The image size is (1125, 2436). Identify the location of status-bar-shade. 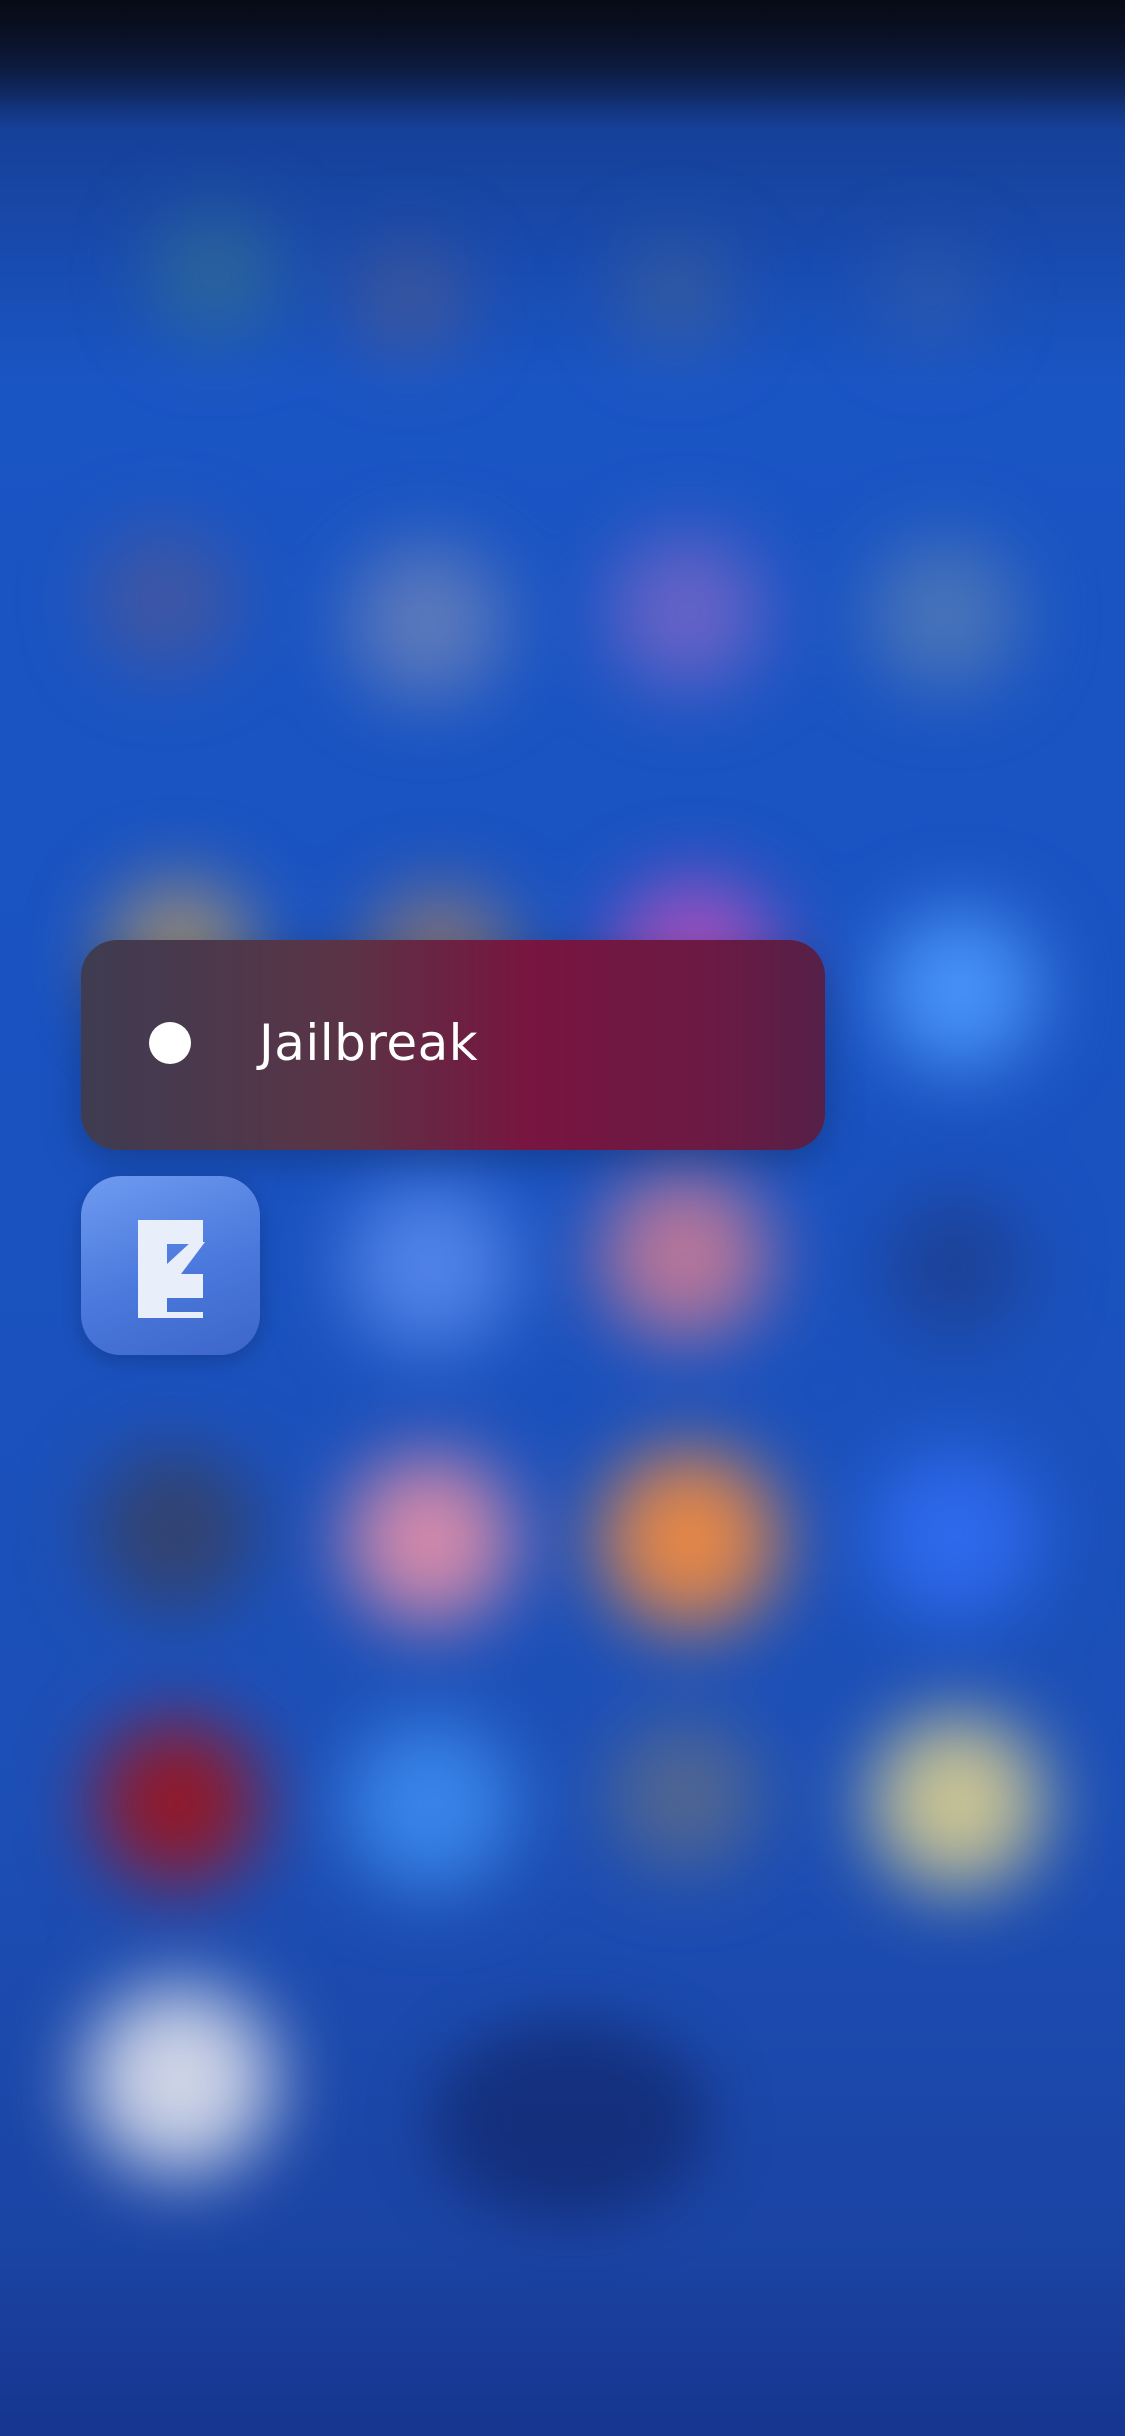
(562, 65).